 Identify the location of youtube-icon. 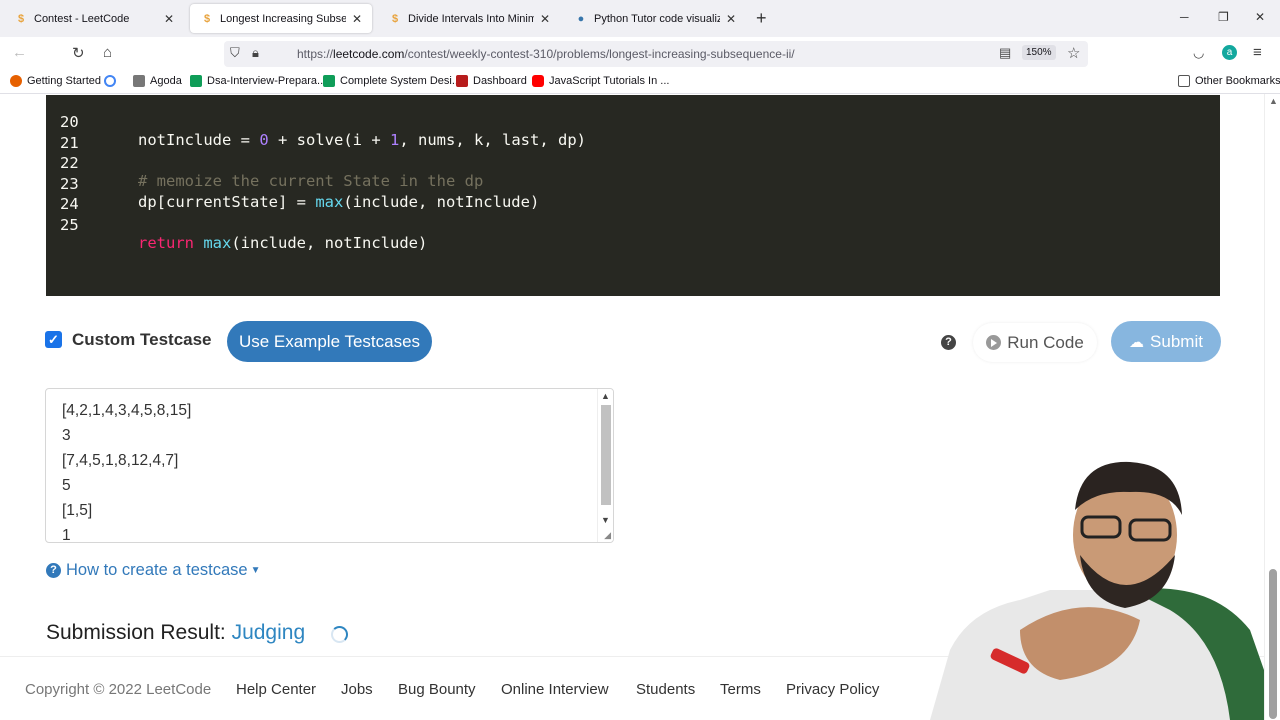
(538, 81).